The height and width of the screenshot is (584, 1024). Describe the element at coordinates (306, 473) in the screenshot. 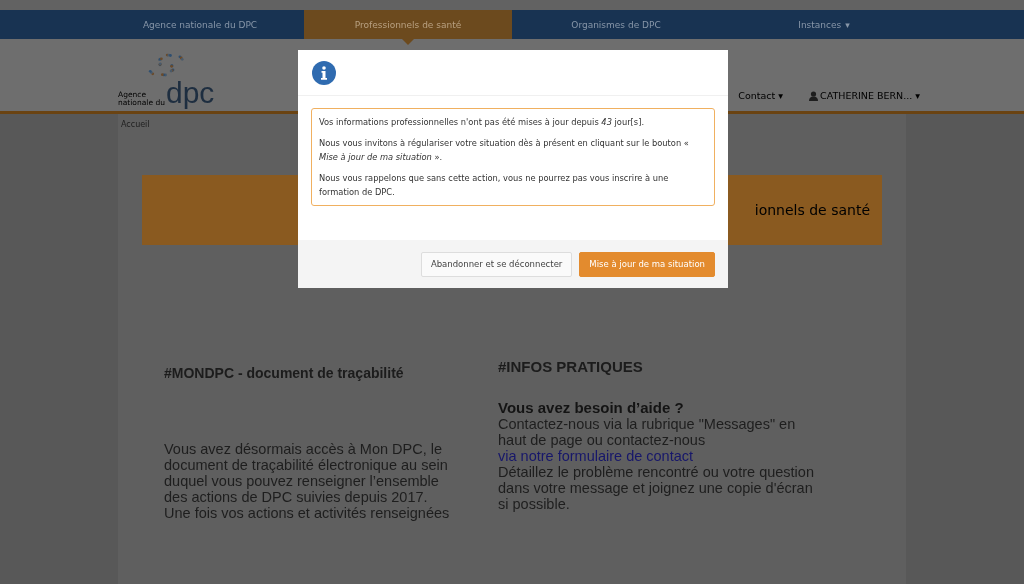

I see `paragraph: Vous avez désormais accès à Mon DPC, le document de traçabilité électronique au sein duquel vous pouvez renseigner l’ensemble des actions de DPC suivies depuis 2017.` at that location.